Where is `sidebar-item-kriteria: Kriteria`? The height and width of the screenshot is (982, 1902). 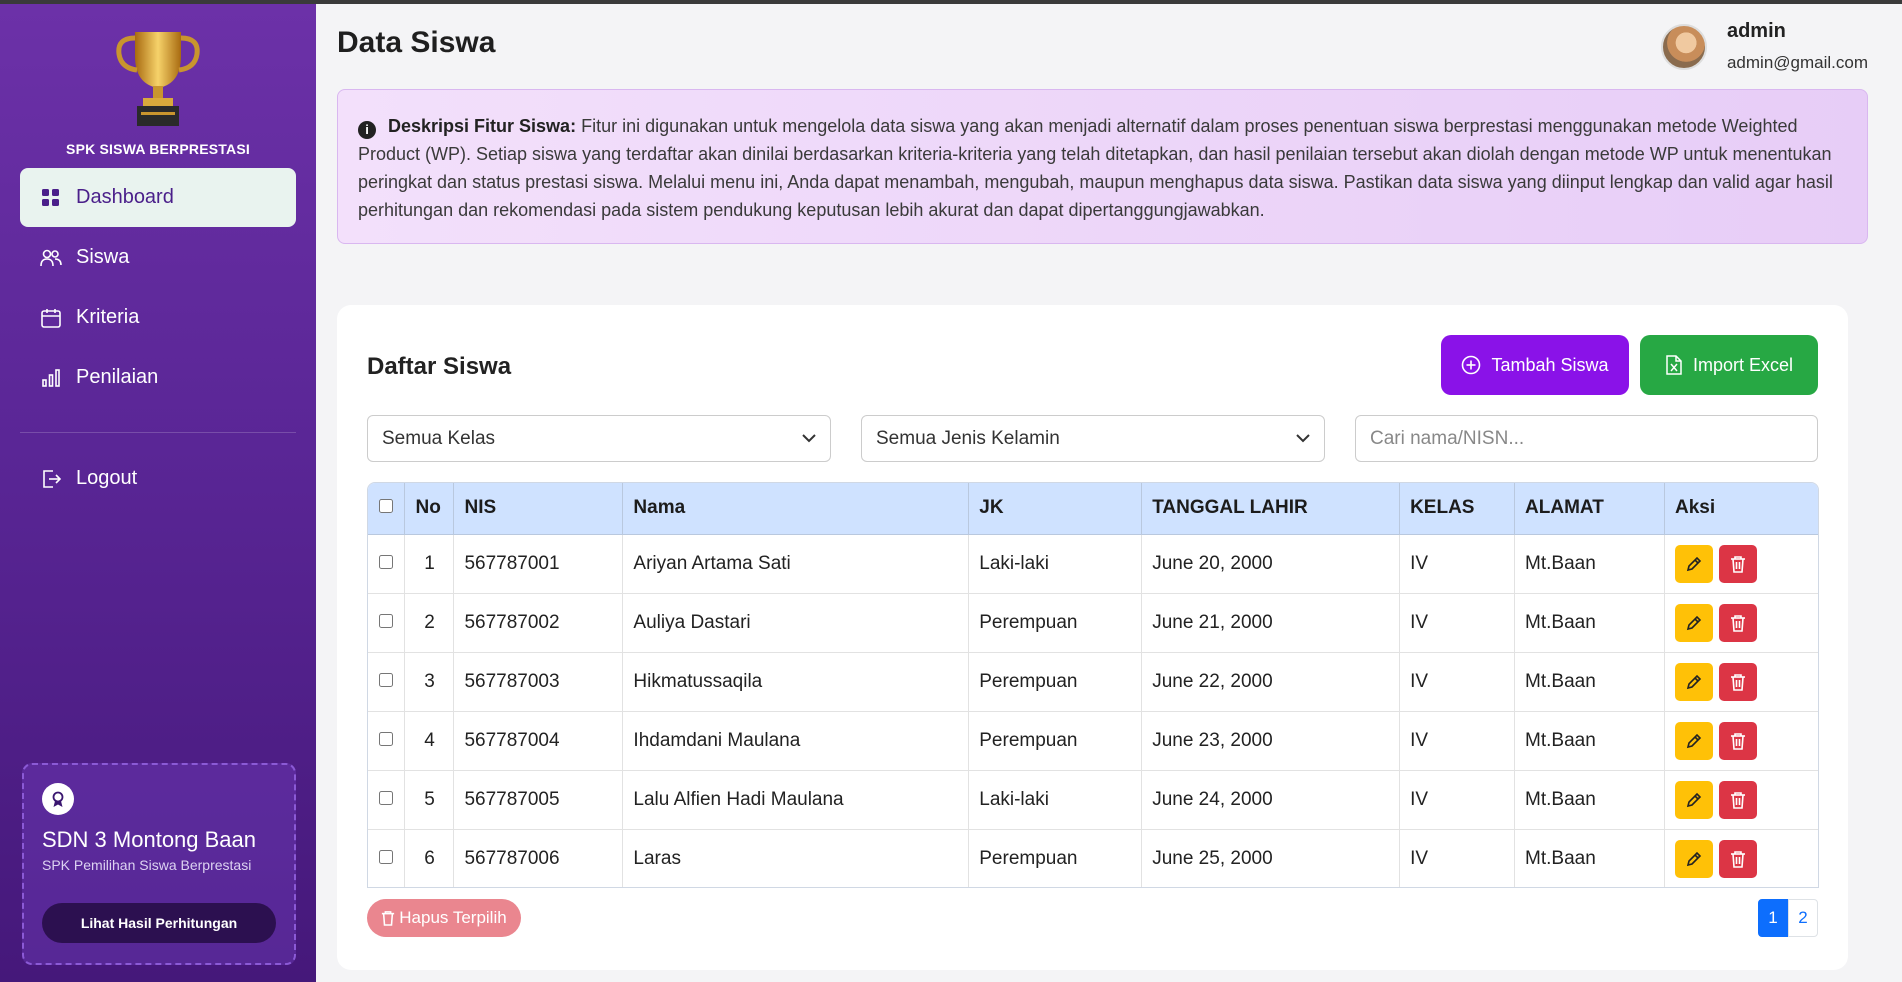
sidebar-item-kriteria: Kriteria is located at coordinates (158, 317).